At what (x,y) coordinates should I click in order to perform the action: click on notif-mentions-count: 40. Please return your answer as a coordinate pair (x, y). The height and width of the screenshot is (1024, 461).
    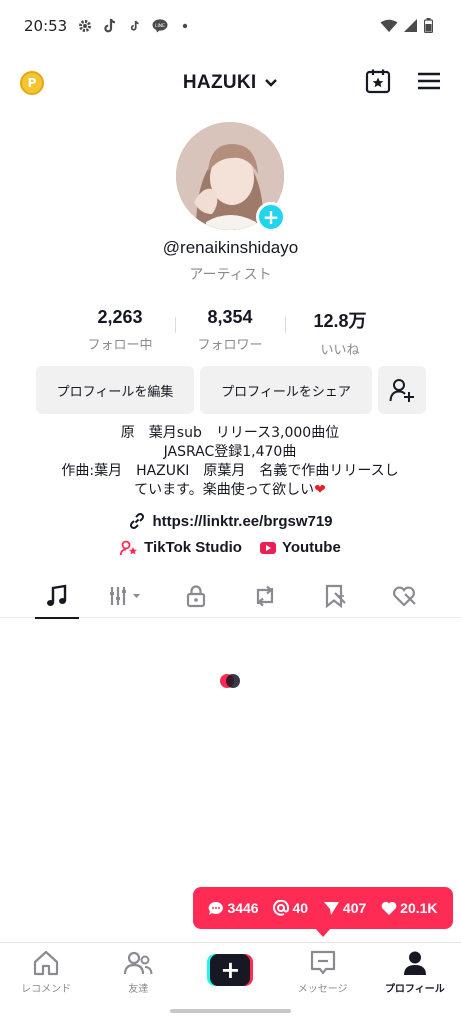
    Looking at the image, I should click on (300, 908).